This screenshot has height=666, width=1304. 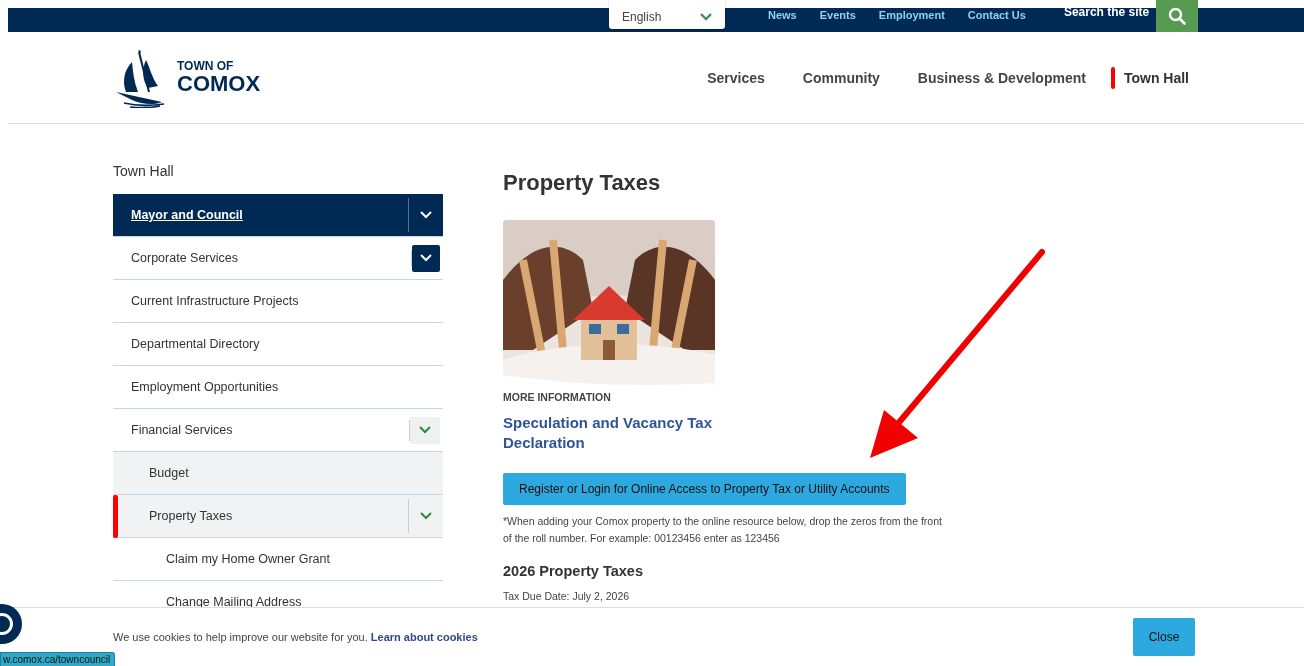 What do you see at coordinates (782, 15) in the screenshot?
I see `top-link: News` at bounding box center [782, 15].